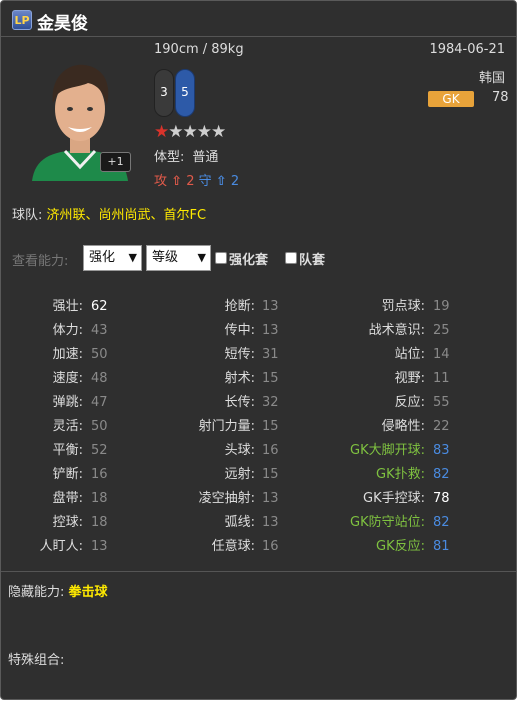  What do you see at coordinates (36, 592) in the screenshot?
I see `hidden-ability-label: 隐藏能力:` at bounding box center [36, 592].